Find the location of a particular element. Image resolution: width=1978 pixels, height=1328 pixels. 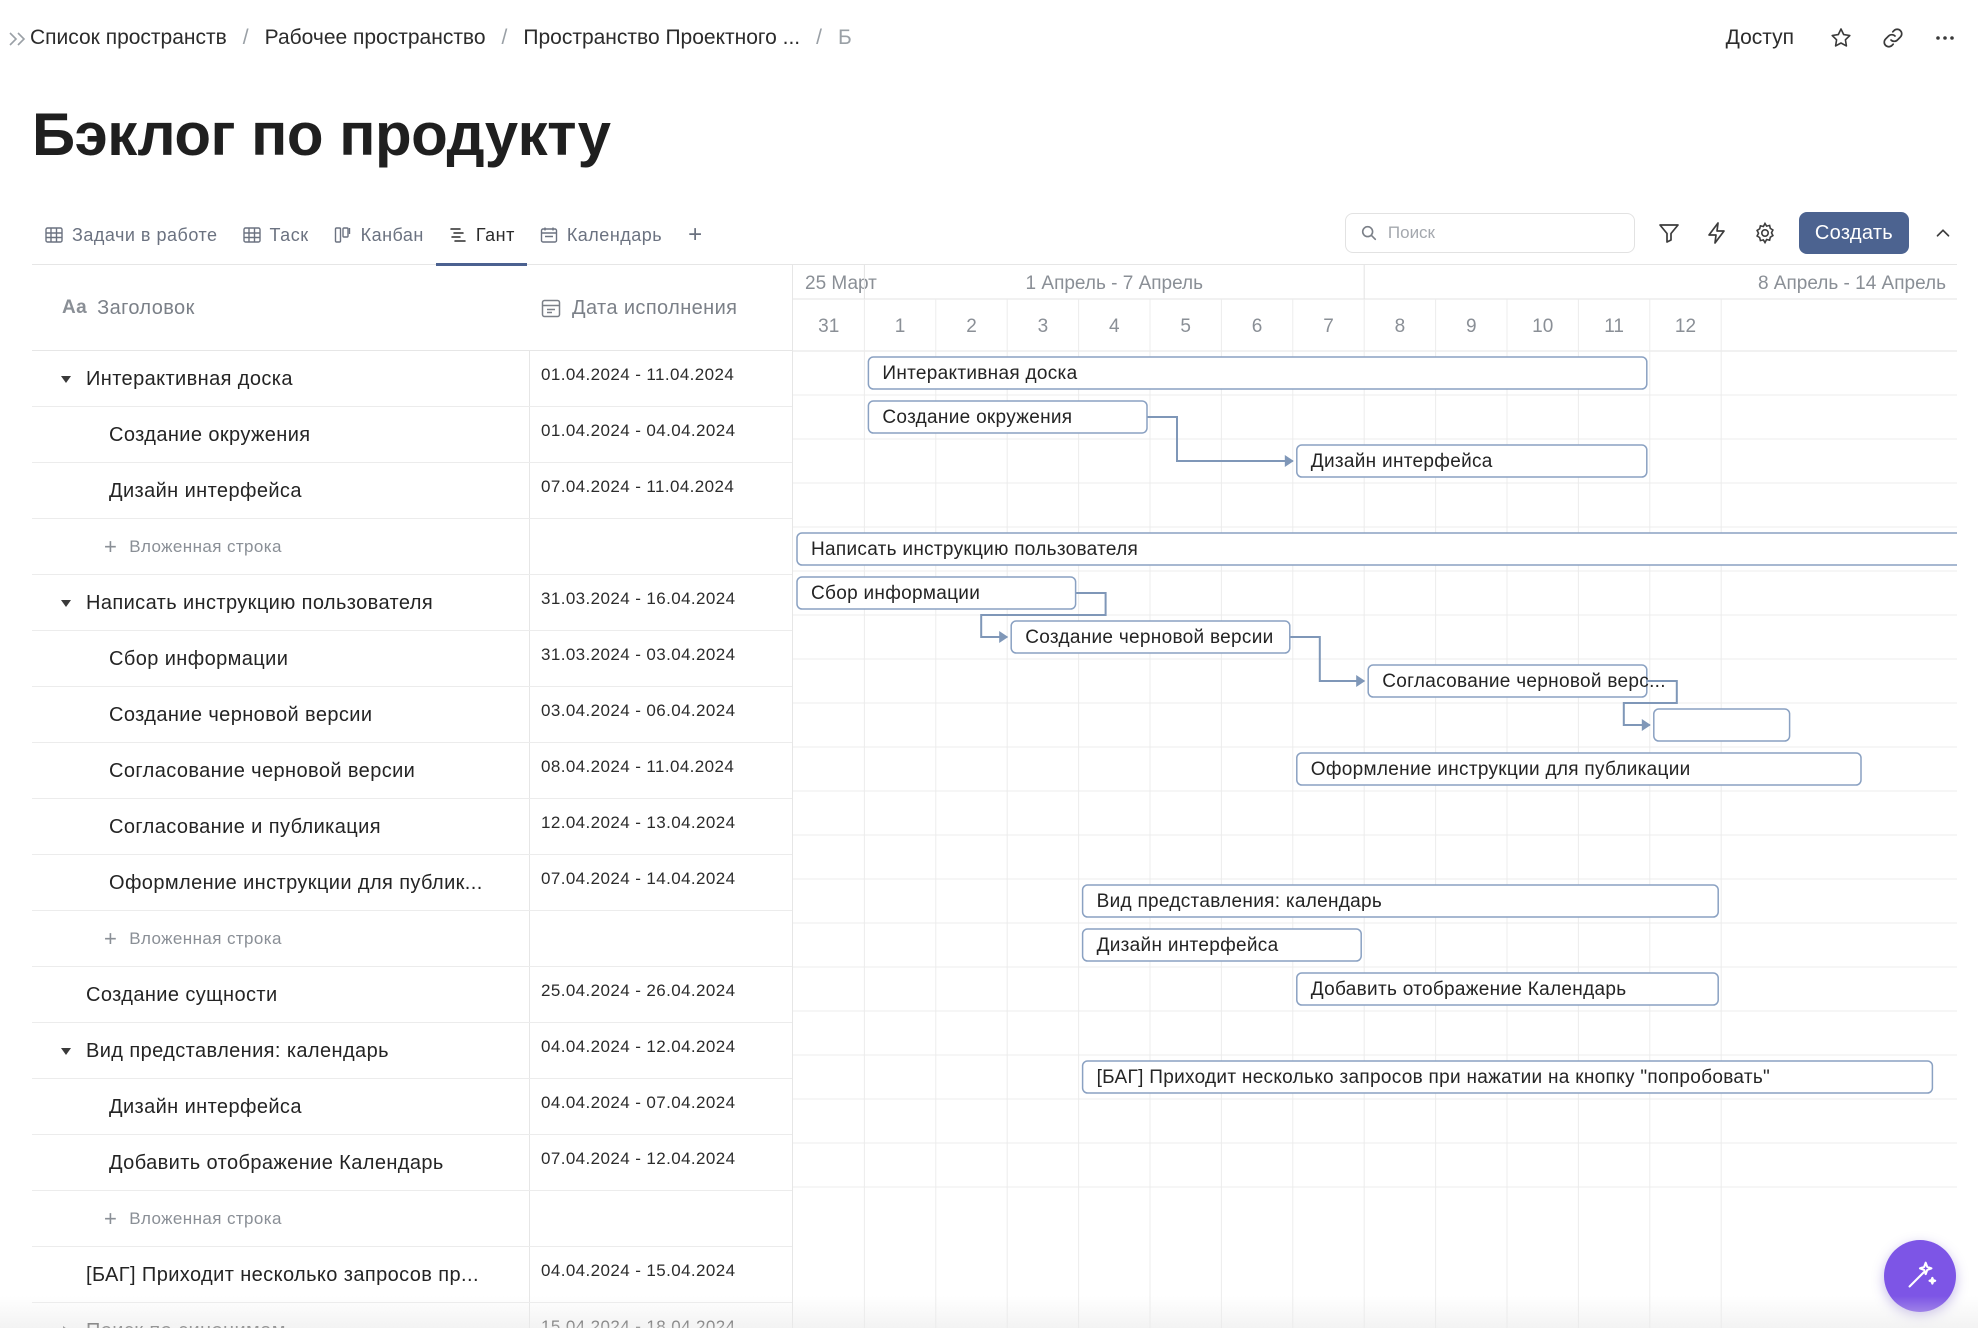

row-due-date: 07.04.2024 - 14.04.2024 is located at coordinates (638, 879).